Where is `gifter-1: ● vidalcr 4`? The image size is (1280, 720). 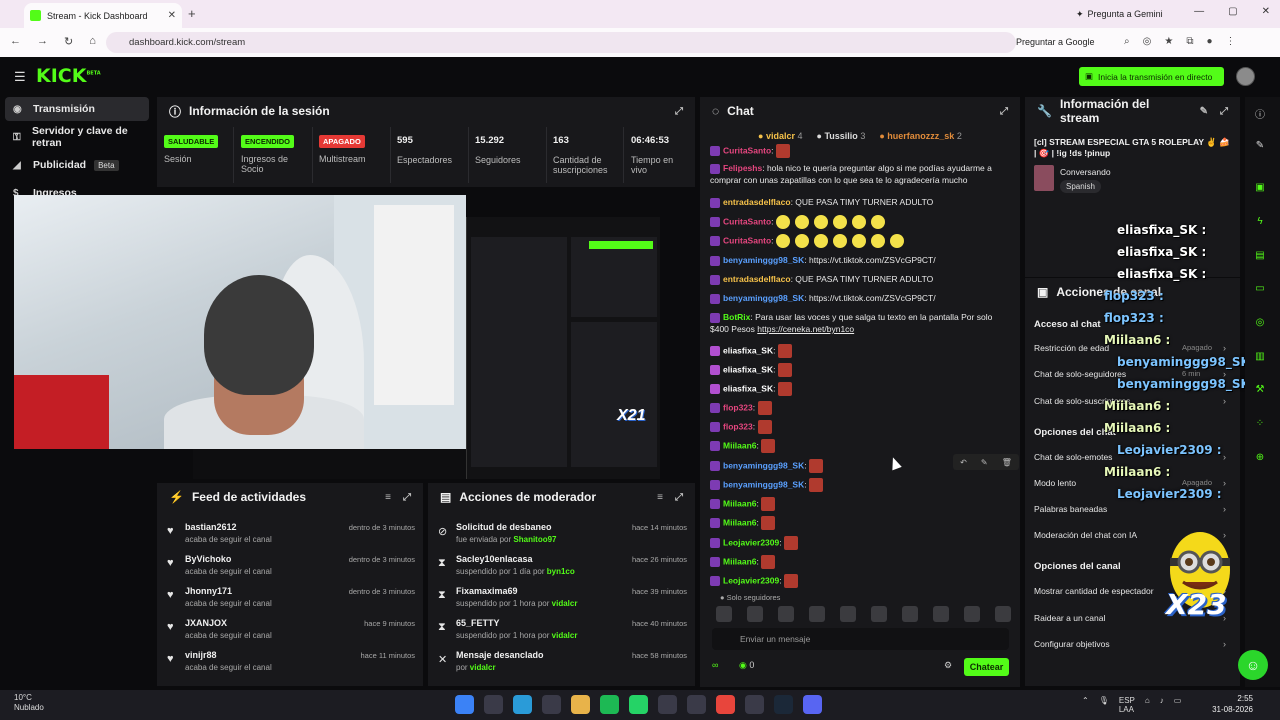 gifter-1: ● vidalcr 4 is located at coordinates (780, 136).